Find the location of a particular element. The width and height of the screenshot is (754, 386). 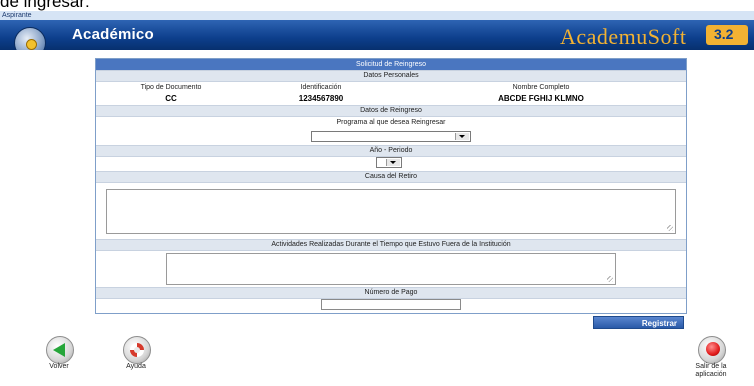

exit-icon is located at coordinates (713, 349).